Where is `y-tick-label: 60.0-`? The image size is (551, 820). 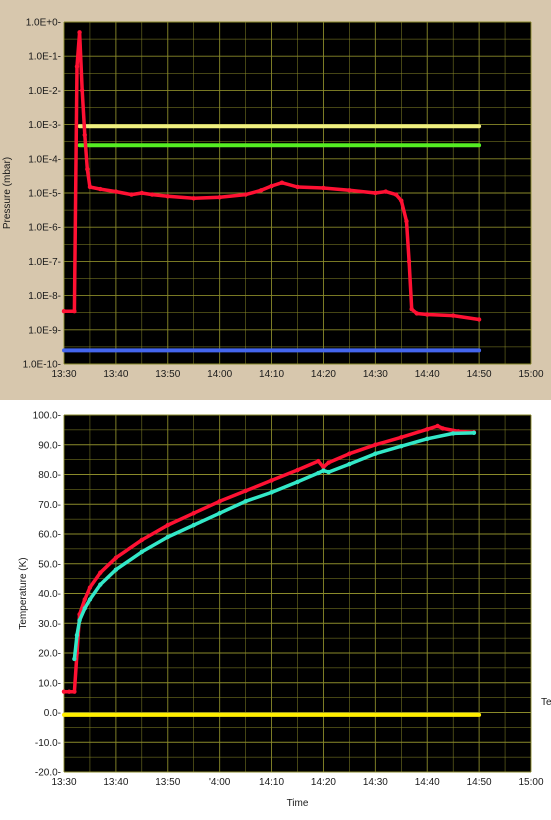
y-tick-label: 60.0- is located at coordinates (49, 535).